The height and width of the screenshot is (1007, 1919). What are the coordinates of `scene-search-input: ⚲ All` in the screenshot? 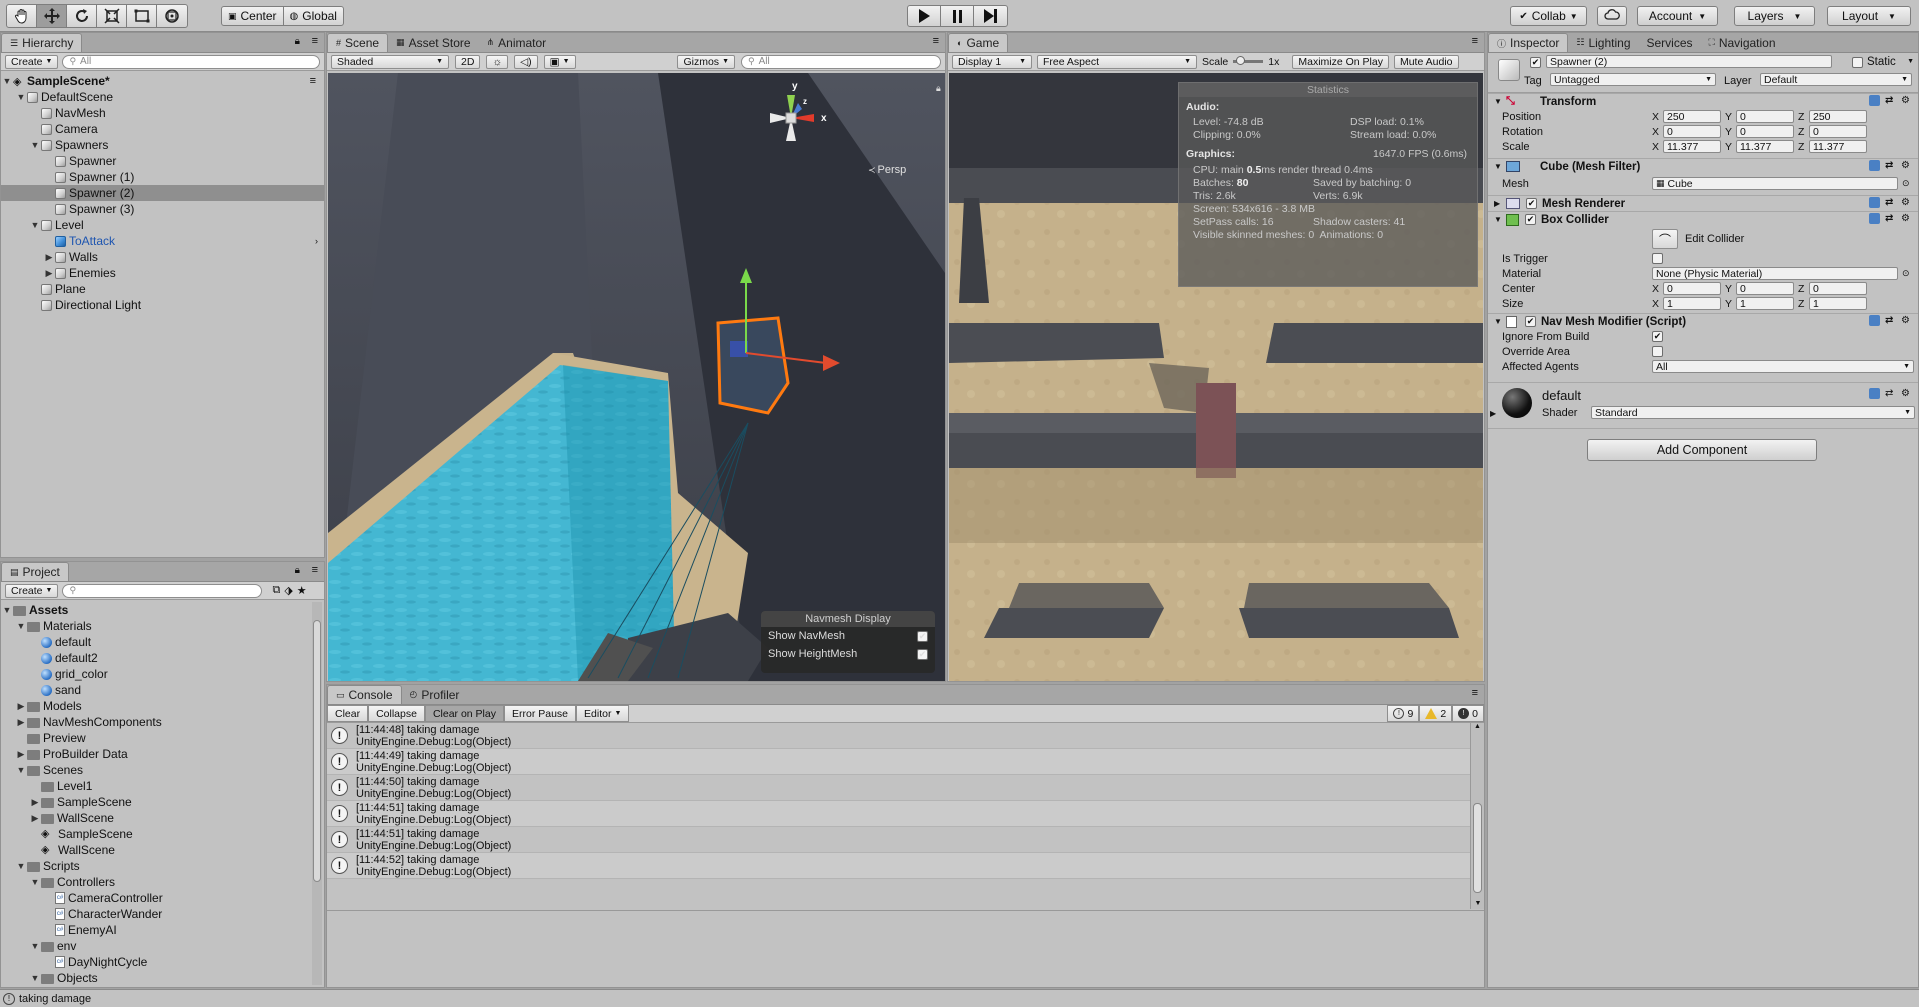 It's located at (841, 61).